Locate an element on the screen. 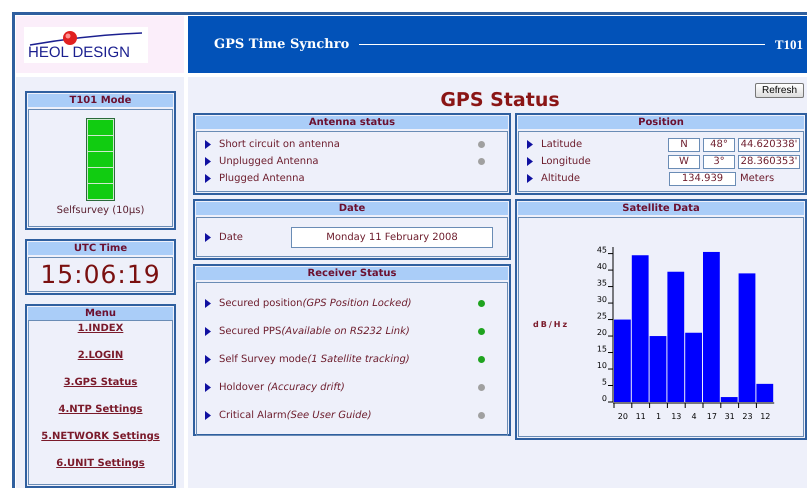 This screenshot has width=807, height=488. tick-label: 30 is located at coordinates (601, 299).